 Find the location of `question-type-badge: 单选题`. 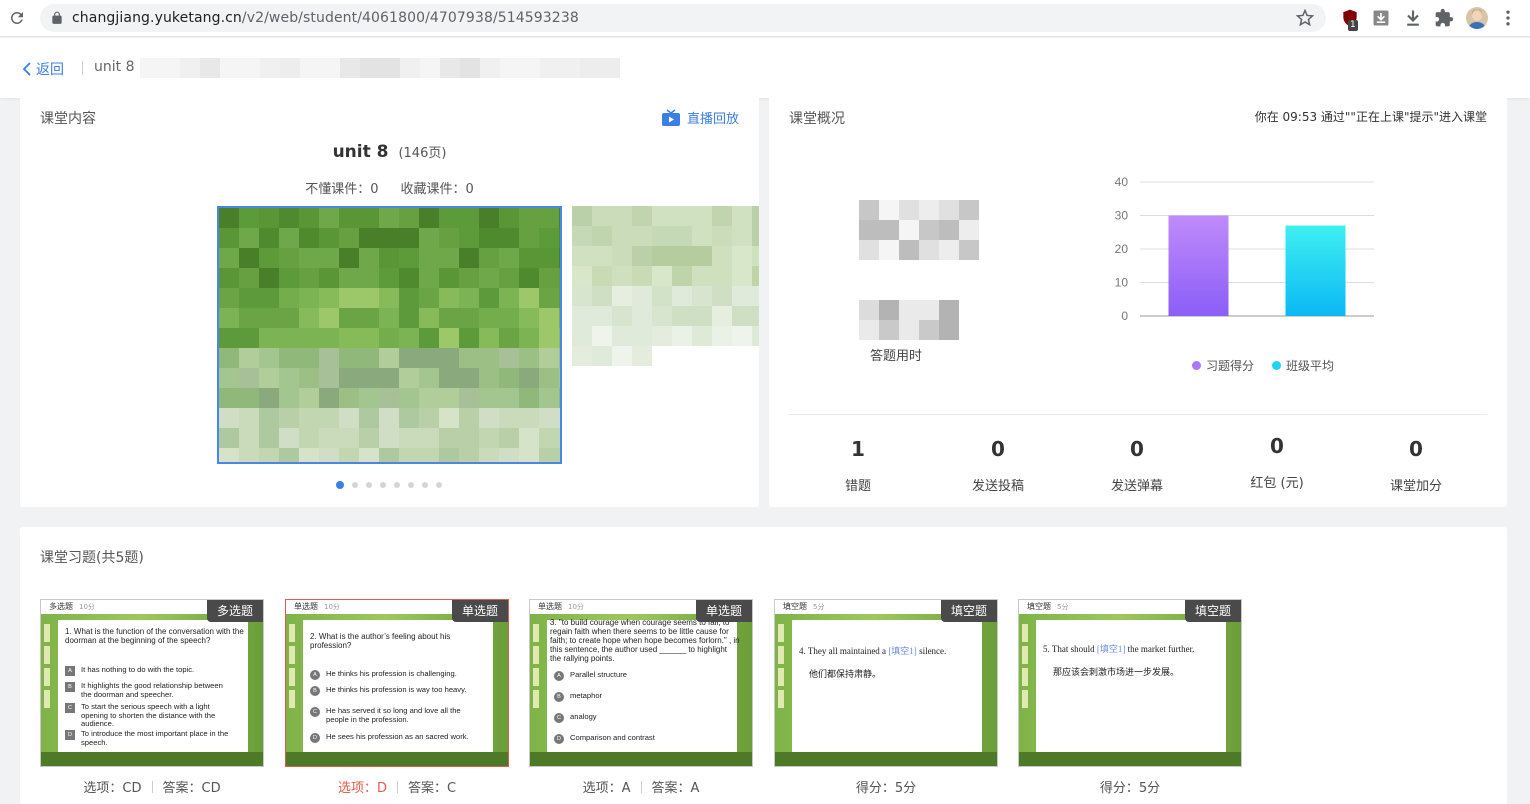

question-type-badge: 单选题 is located at coordinates (479, 611).